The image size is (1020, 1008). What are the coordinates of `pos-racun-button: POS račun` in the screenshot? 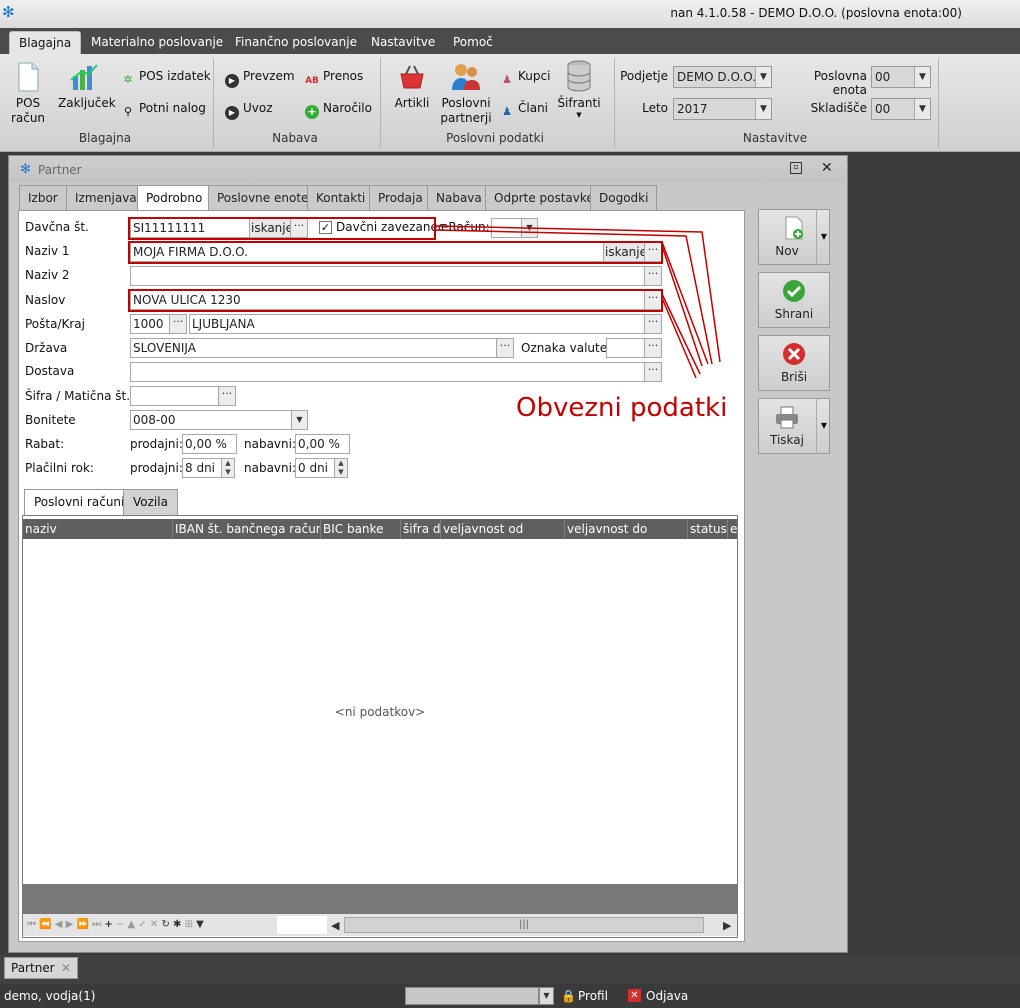 It's located at (28, 94).